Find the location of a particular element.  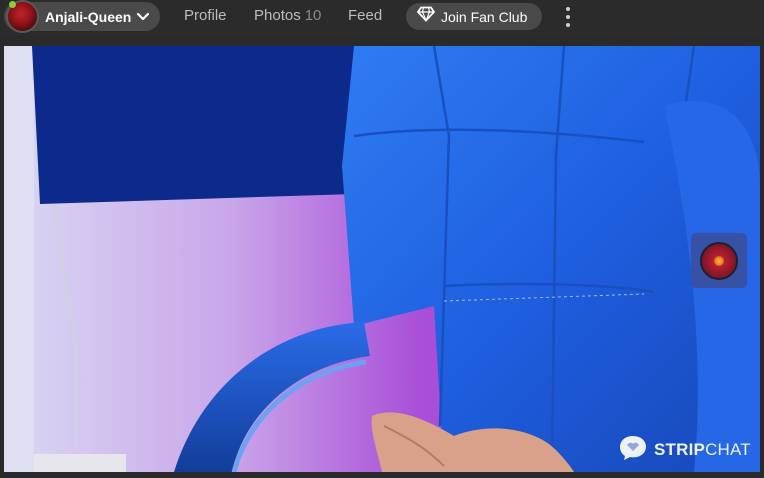

brand-chat: CHAT is located at coordinates (728, 449).